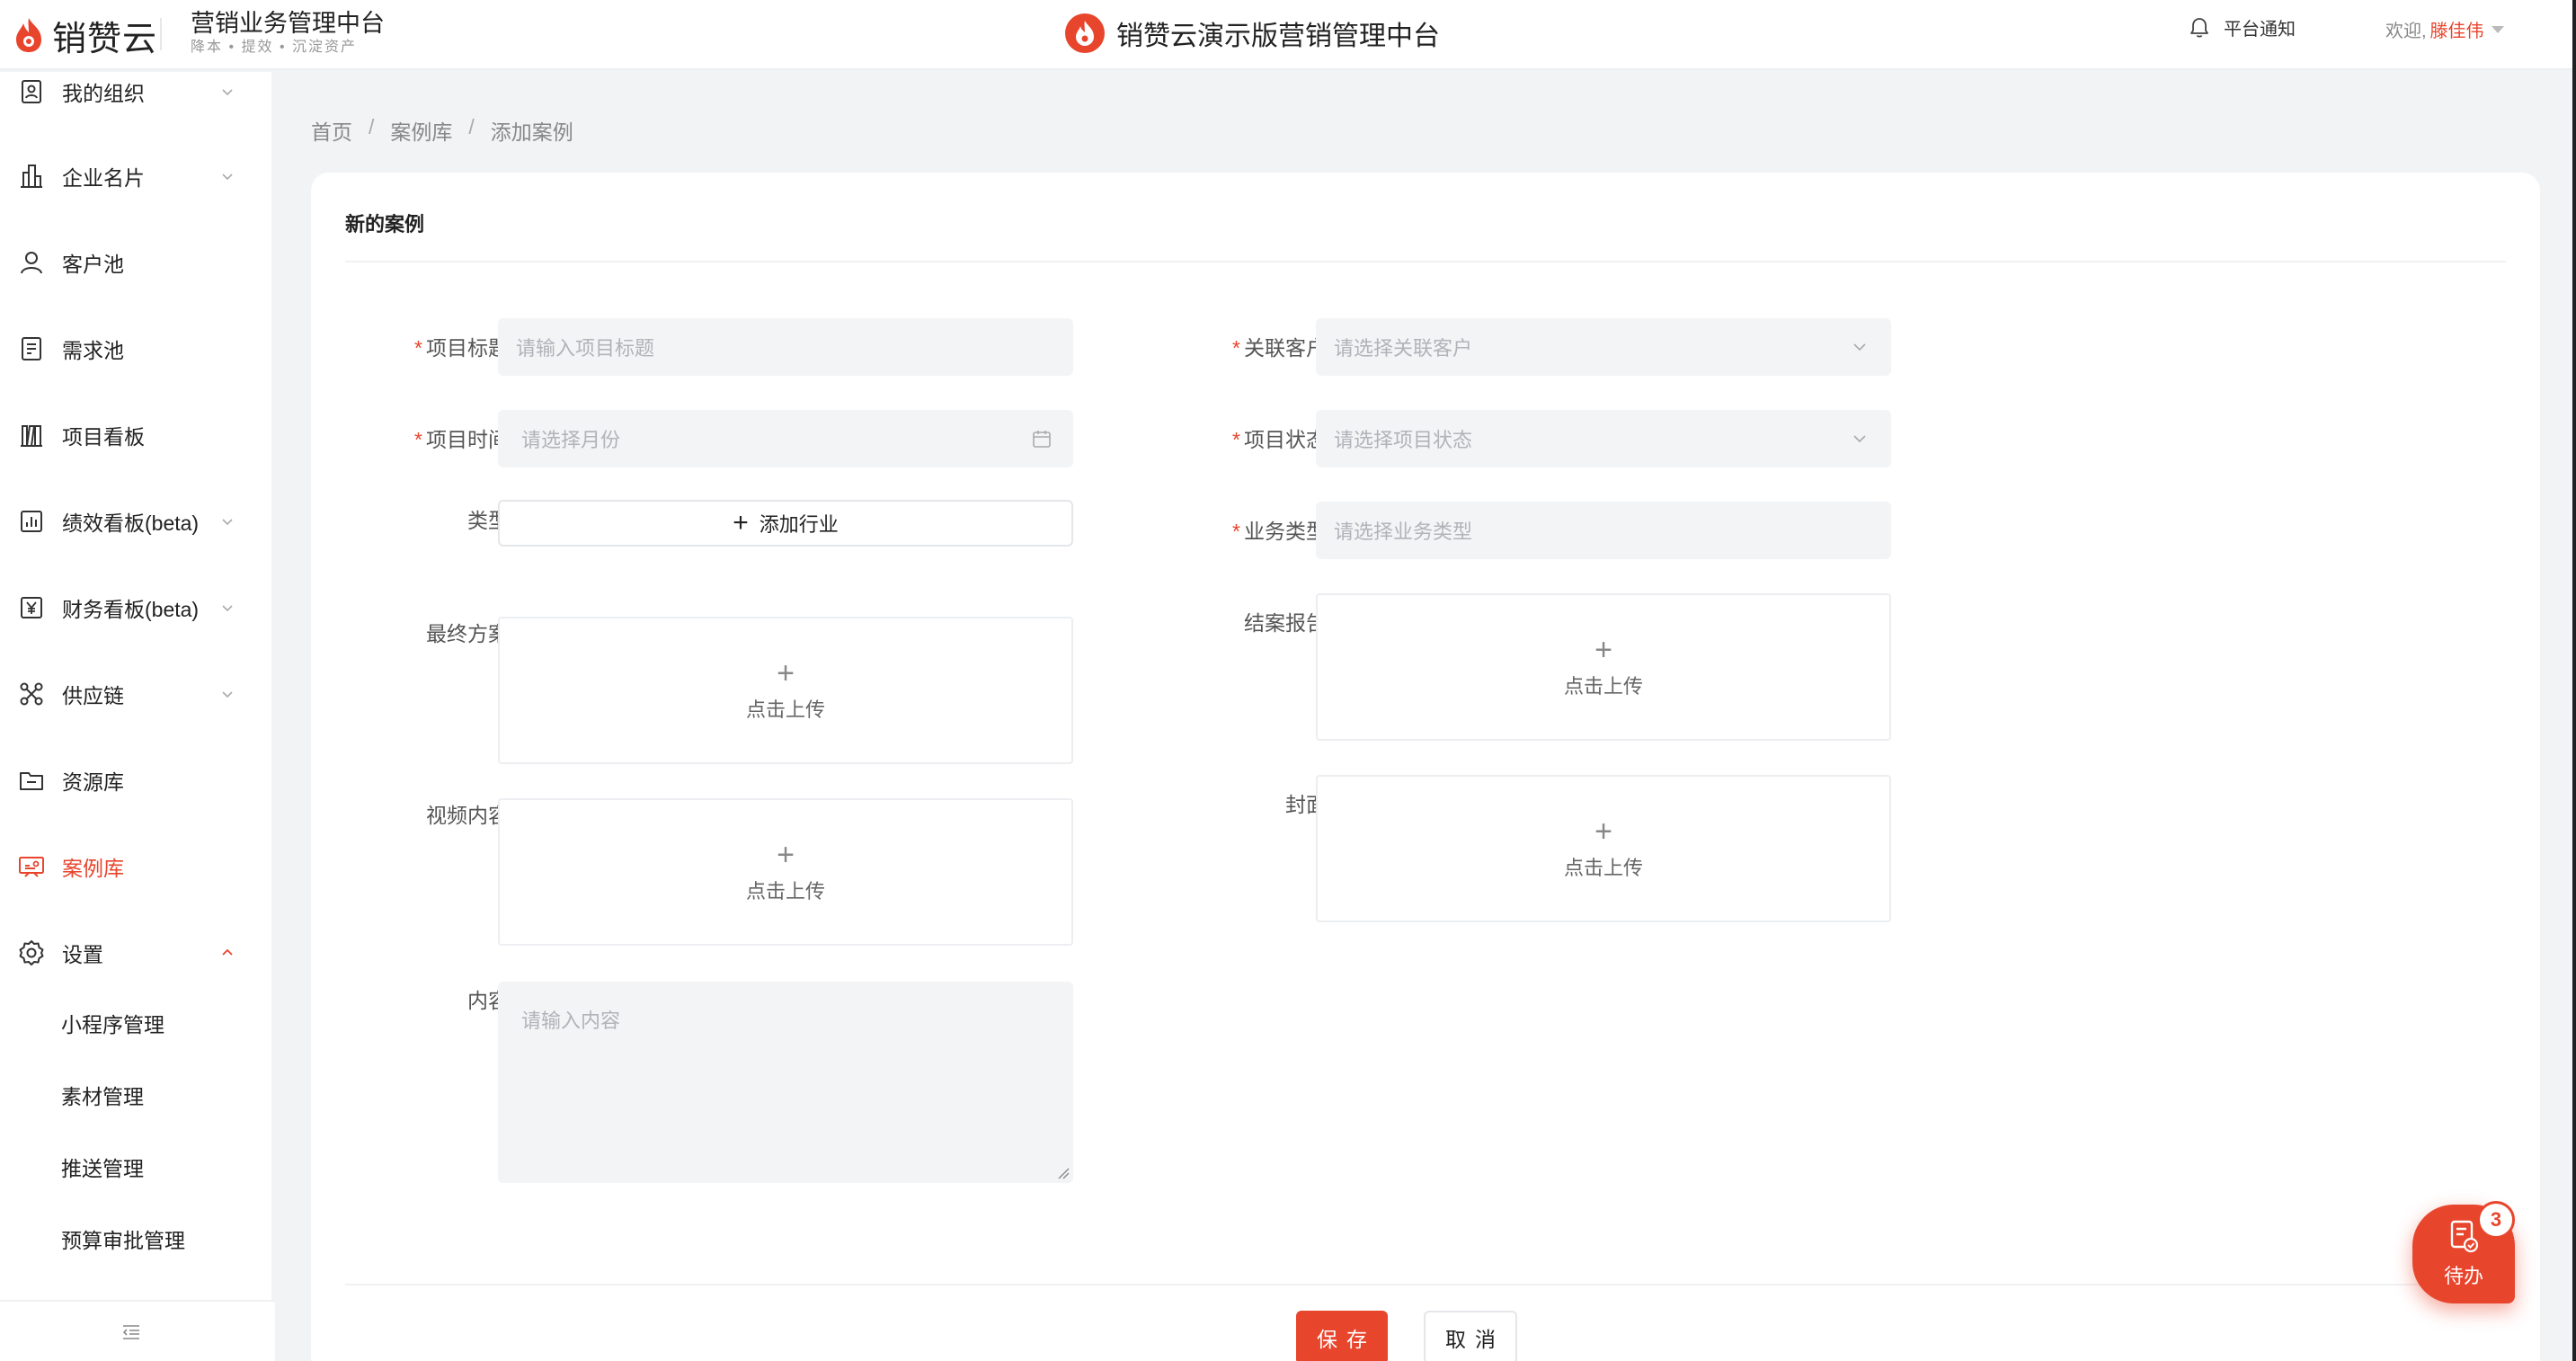 This screenshot has height=1361, width=2576. Describe the element at coordinates (31, 91) in the screenshot. I see `org-icon` at that location.